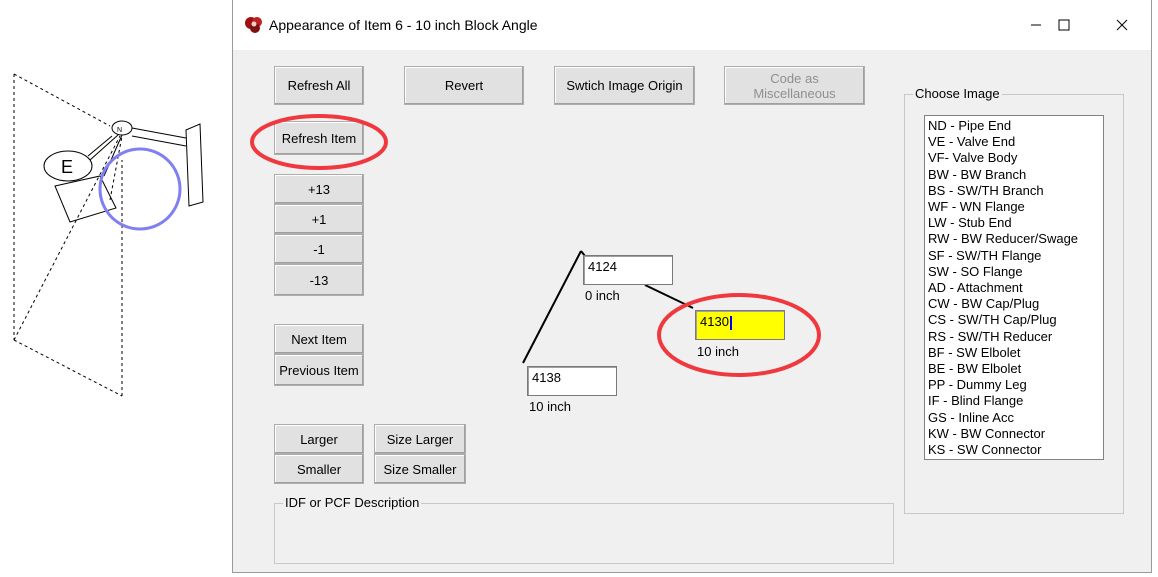  Describe the element at coordinates (1014, 385) in the screenshot. I see `list-item: PP - Dummy Leg` at that location.